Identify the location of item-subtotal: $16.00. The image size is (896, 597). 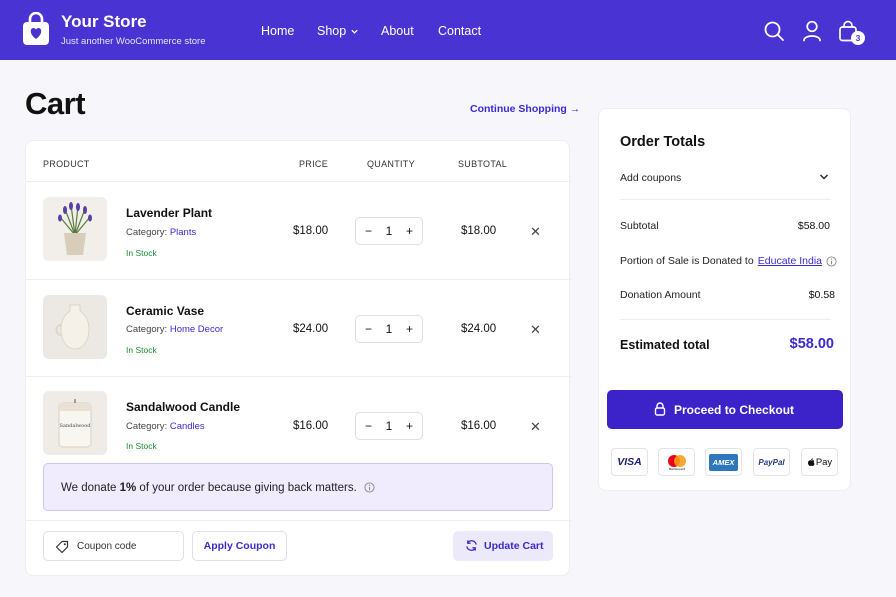
(479, 426).